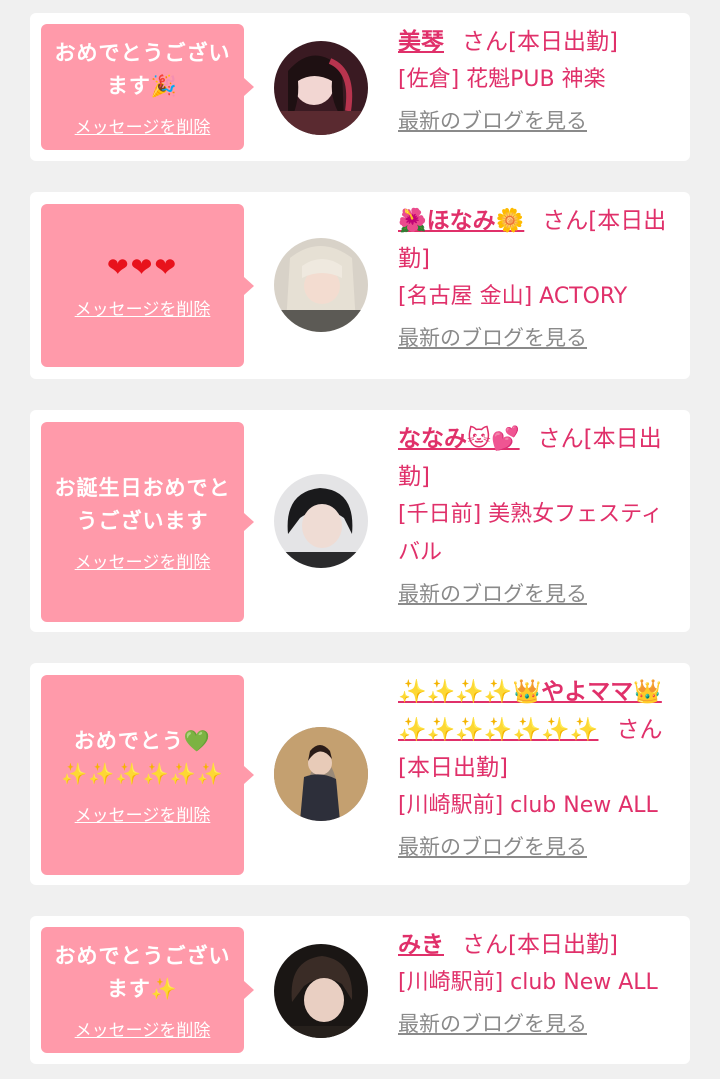  What do you see at coordinates (461, 221) in the screenshot?
I see `profile-name-link: 🌺ほなみ🌼` at bounding box center [461, 221].